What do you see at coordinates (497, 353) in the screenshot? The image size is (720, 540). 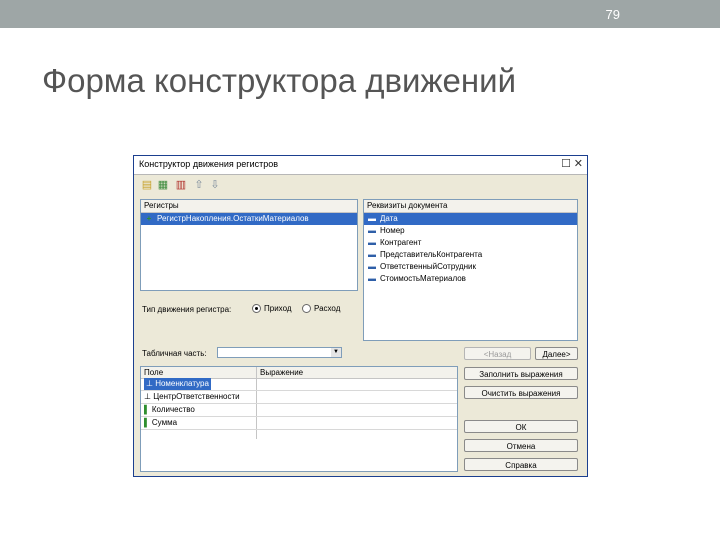 I see `back-button: <Назад` at bounding box center [497, 353].